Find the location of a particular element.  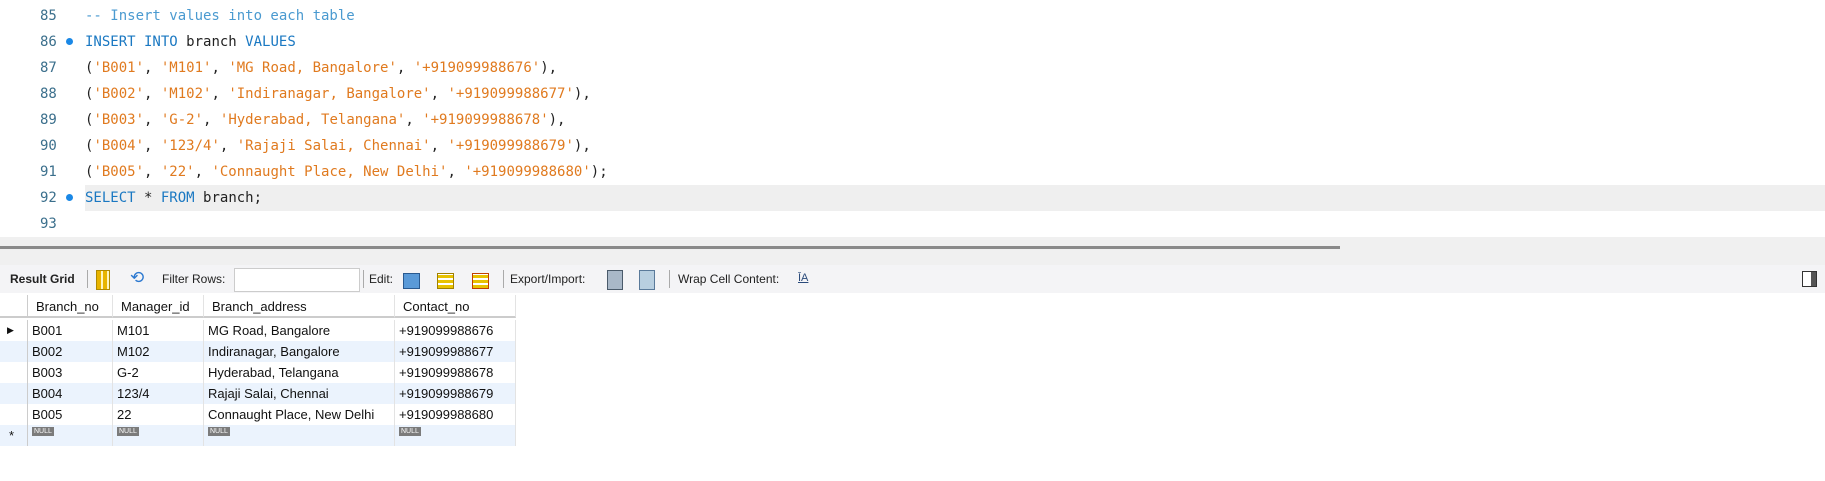

row-indicator-header is located at coordinates (14, 306).